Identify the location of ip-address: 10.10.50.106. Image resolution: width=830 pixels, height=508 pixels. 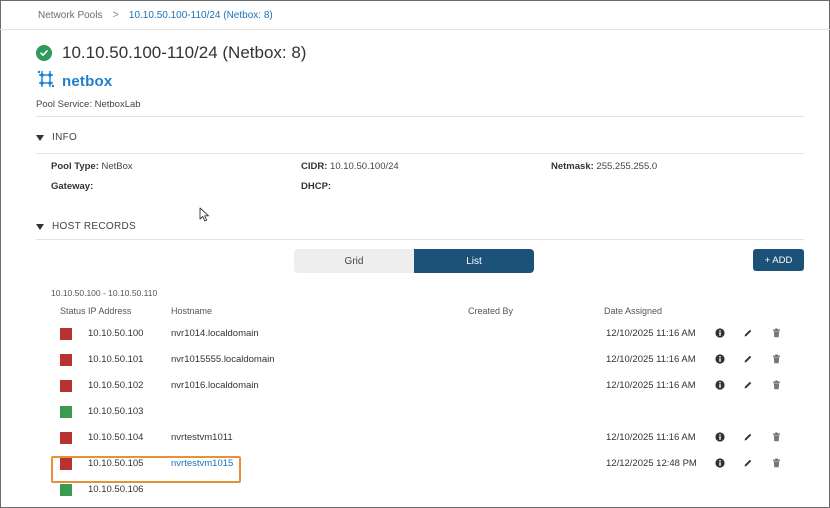
(116, 489).